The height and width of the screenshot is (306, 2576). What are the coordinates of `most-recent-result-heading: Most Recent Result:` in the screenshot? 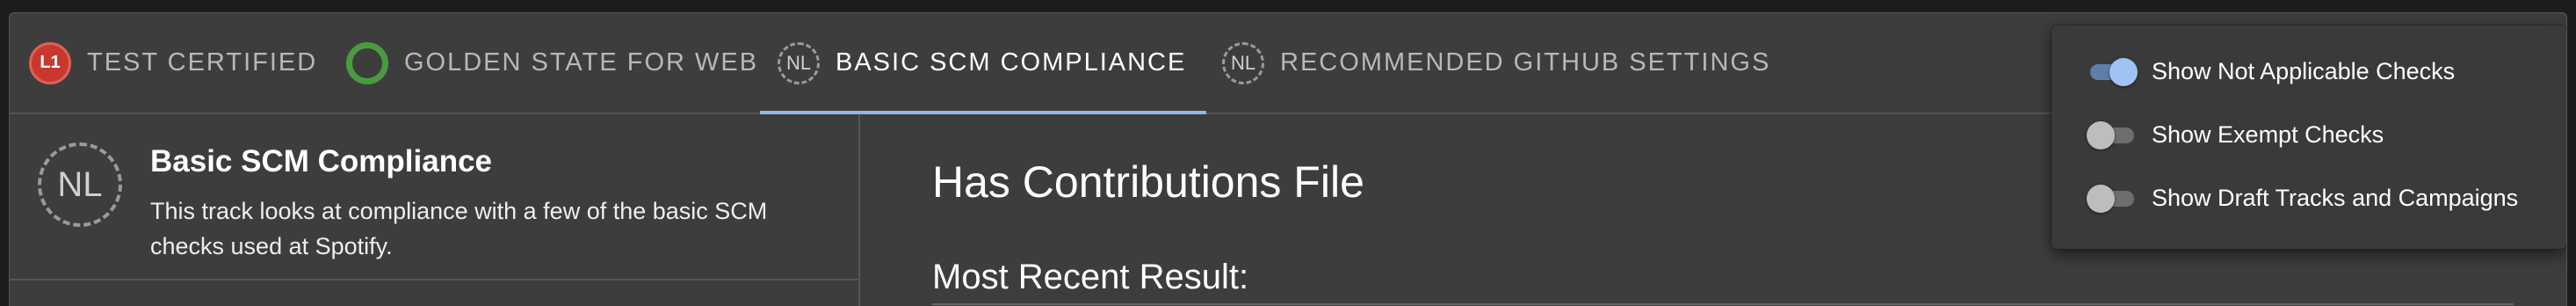 It's located at (1090, 277).